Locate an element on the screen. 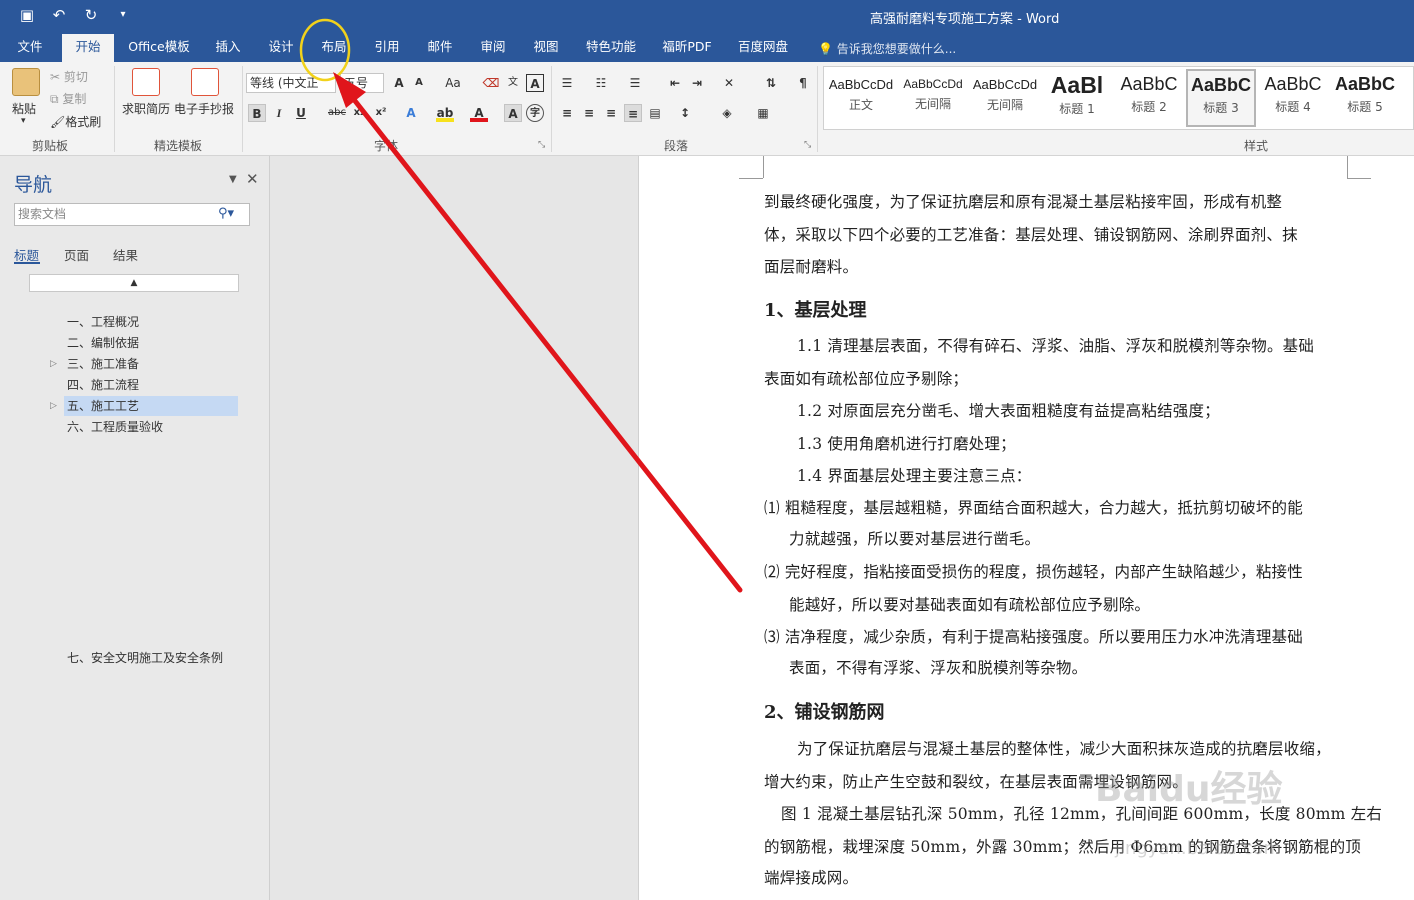  clipboard-group-label: 剪贴板 is located at coordinates (50, 146).